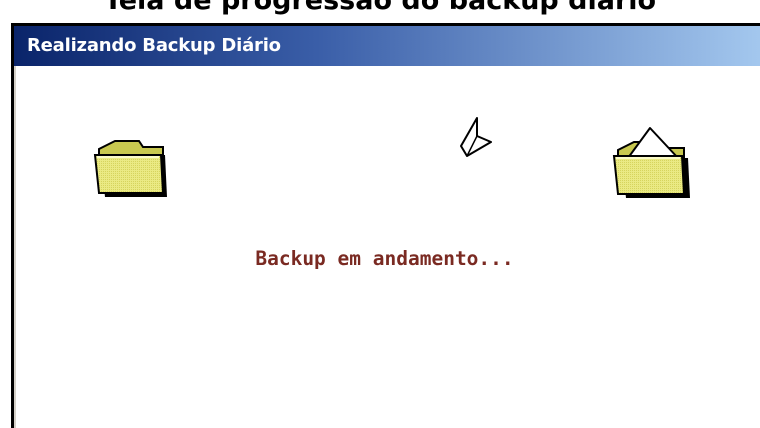 The height and width of the screenshot is (428, 760). What do you see at coordinates (154, 45) in the screenshot?
I see `window-title: Realizando Backup Diário` at bounding box center [154, 45].